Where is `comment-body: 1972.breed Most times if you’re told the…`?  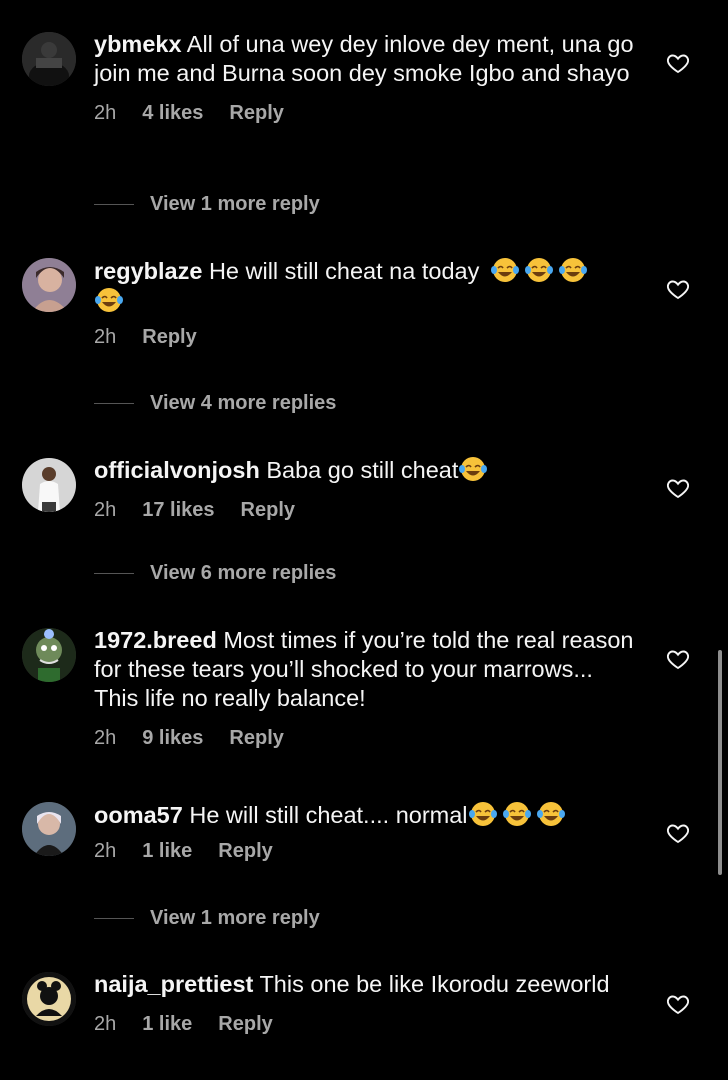 comment-body: 1972.breed Most times if you’re told the… is located at coordinates (366, 689).